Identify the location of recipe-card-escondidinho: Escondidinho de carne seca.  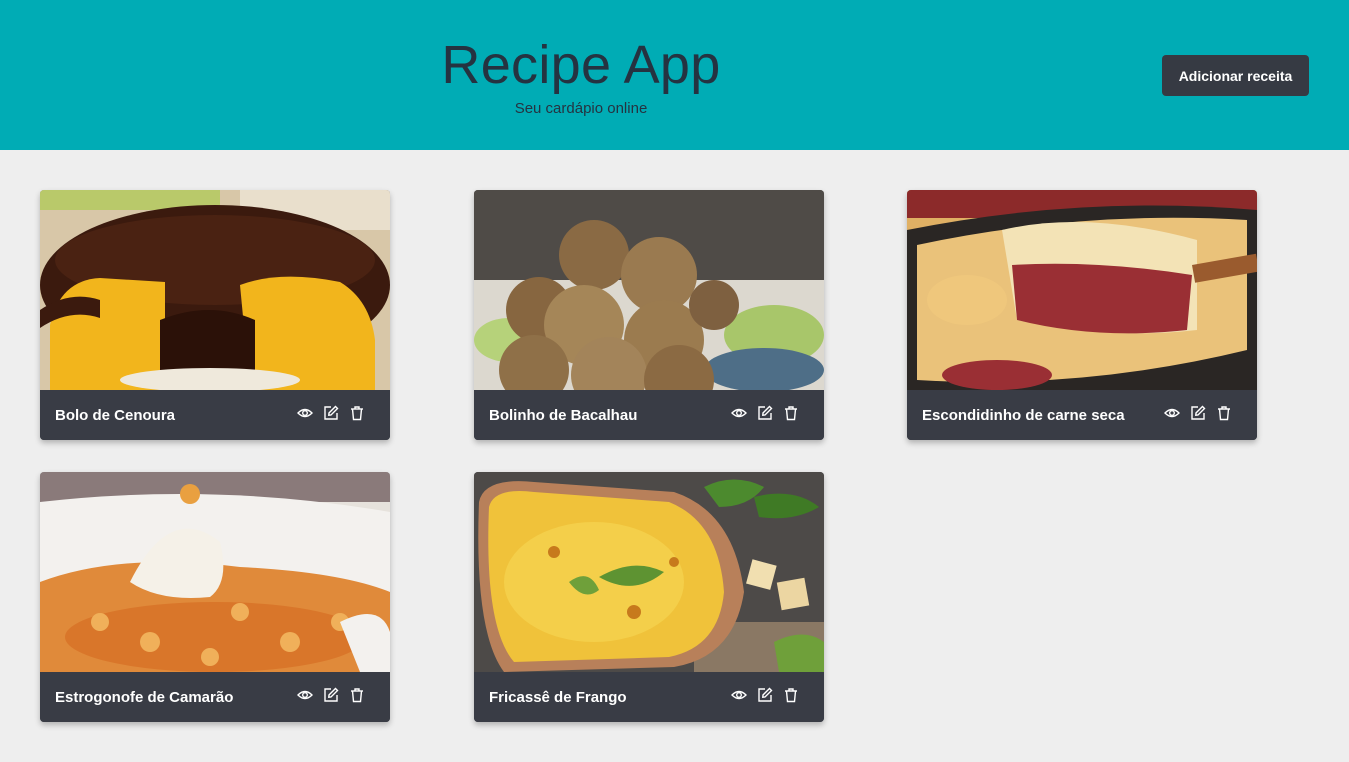
(1082, 315).